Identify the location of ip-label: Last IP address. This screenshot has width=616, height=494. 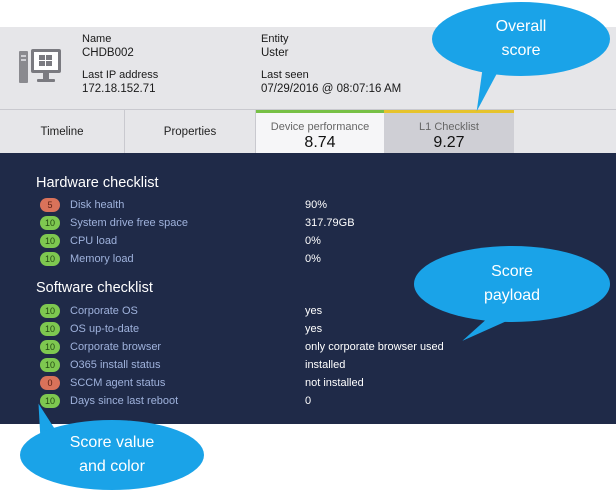
(120, 75).